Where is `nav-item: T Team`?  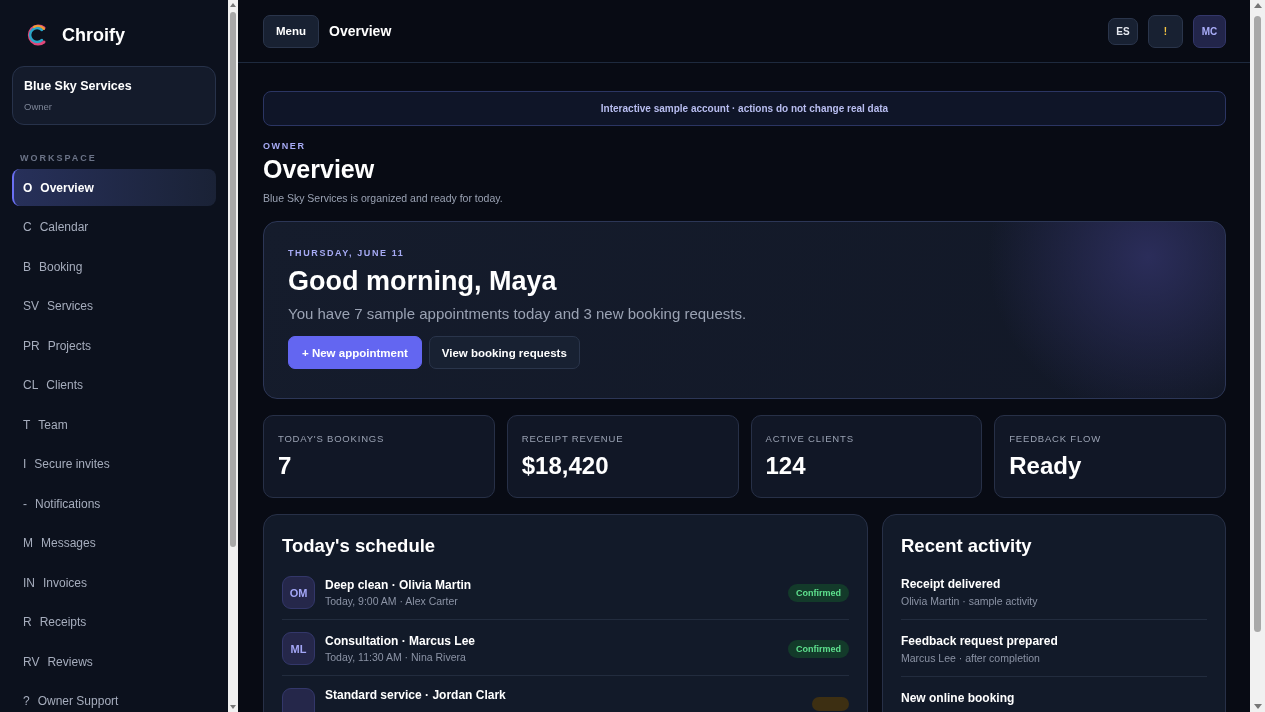 nav-item: T Team is located at coordinates (114, 424).